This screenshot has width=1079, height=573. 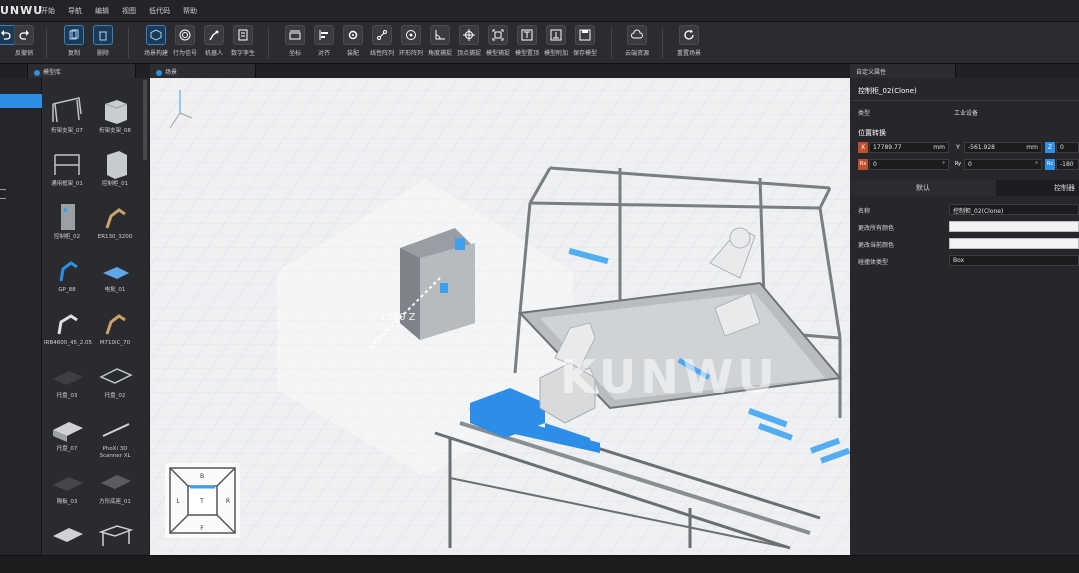 I want to click on collider-label: 碰撞体类型, so click(x=873, y=262).